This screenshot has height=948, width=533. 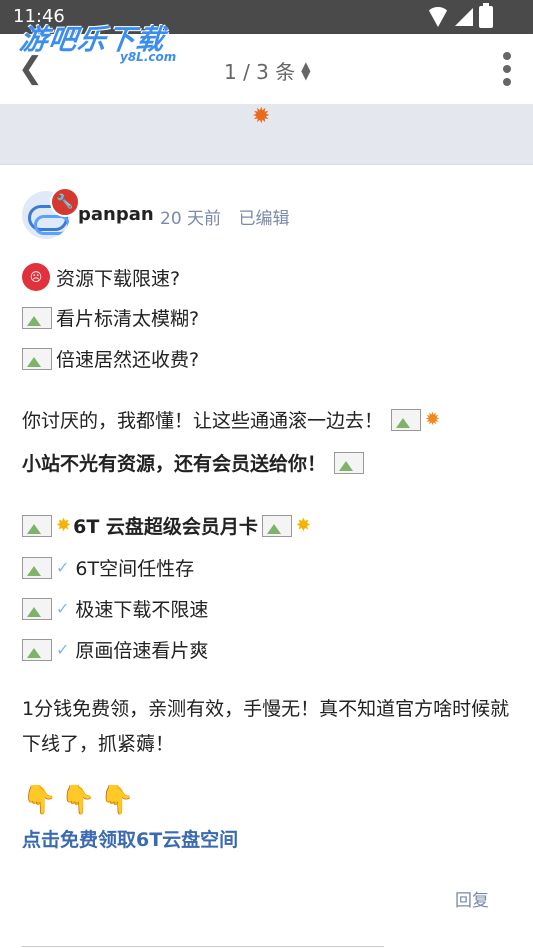 I want to click on line-6-text: 6T 云盘超级会员月卡, so click(x=165, y=527).